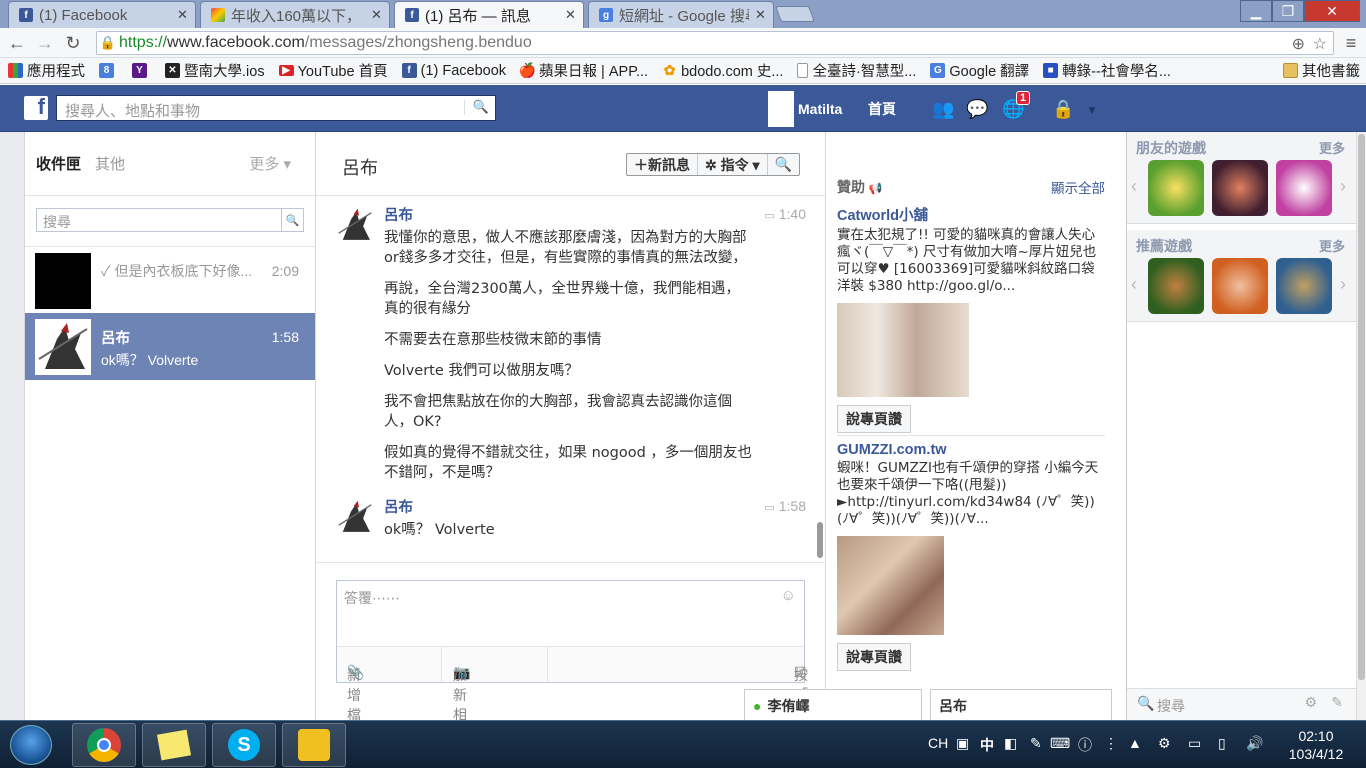 The width and height of the screenshot is (1366, 768). What do you see at coordinates (1063, 109) in the screenshot?
I see `privacy-icon: 🔒` at bounding box center [1063, 109].